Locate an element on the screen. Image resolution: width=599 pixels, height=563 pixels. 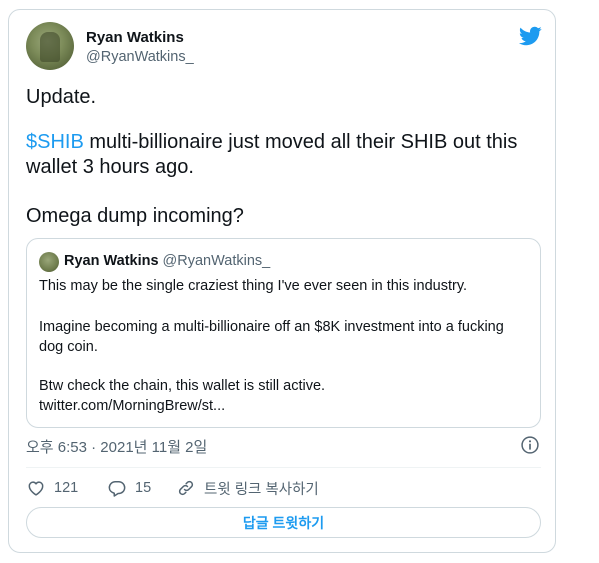
reply-count: 15 is located at coordinates (143, 488).